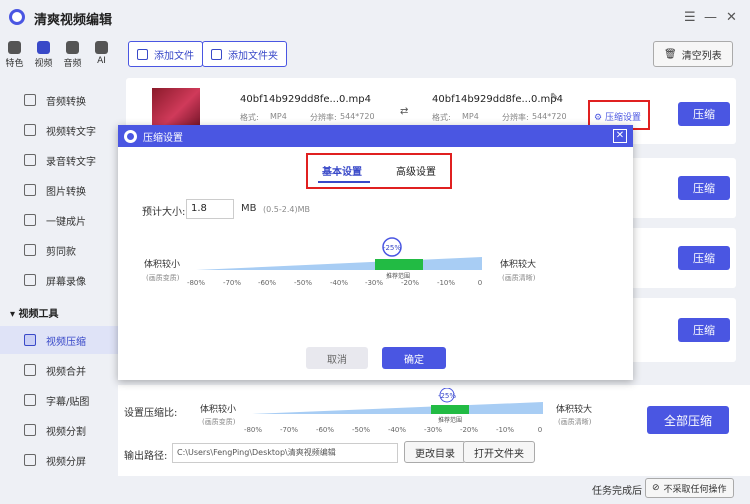 Image resolution: width=750 pixels, height=504 pixels. Describe the element at coordinates (30, 430) in the screenshot. I see `split-icon` at that location.